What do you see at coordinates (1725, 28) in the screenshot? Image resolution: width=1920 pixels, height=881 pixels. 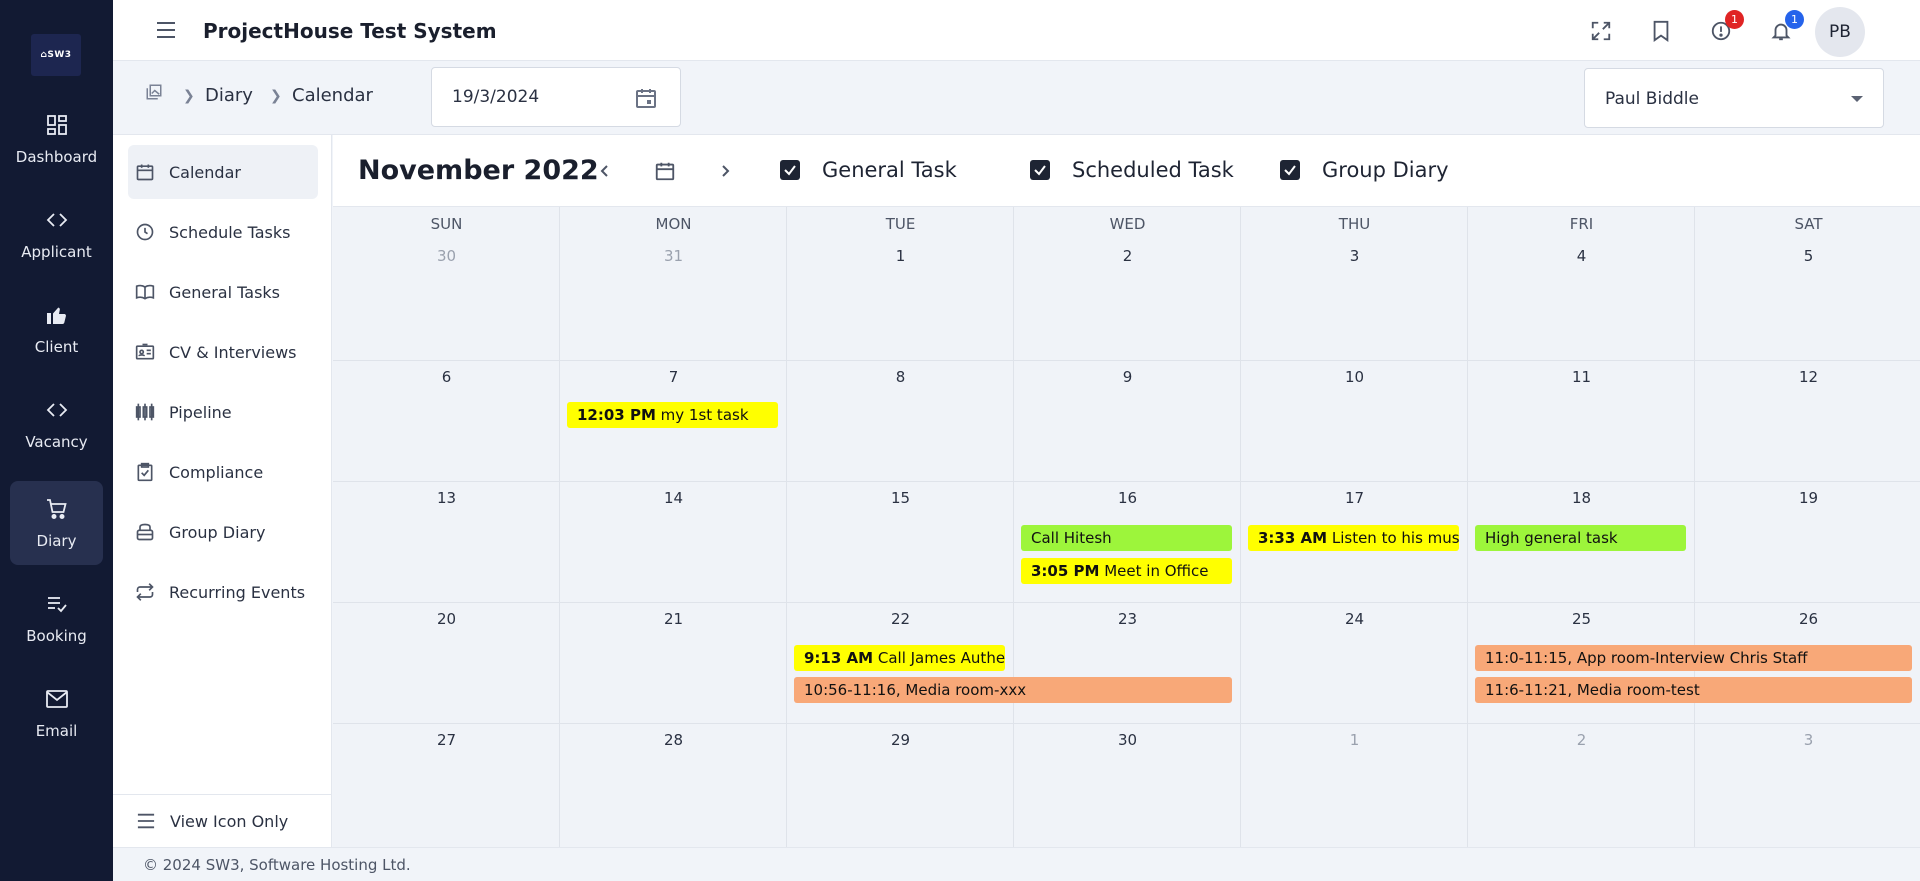 I see `alert-icon: 1` at bounding box center [1725, 28].